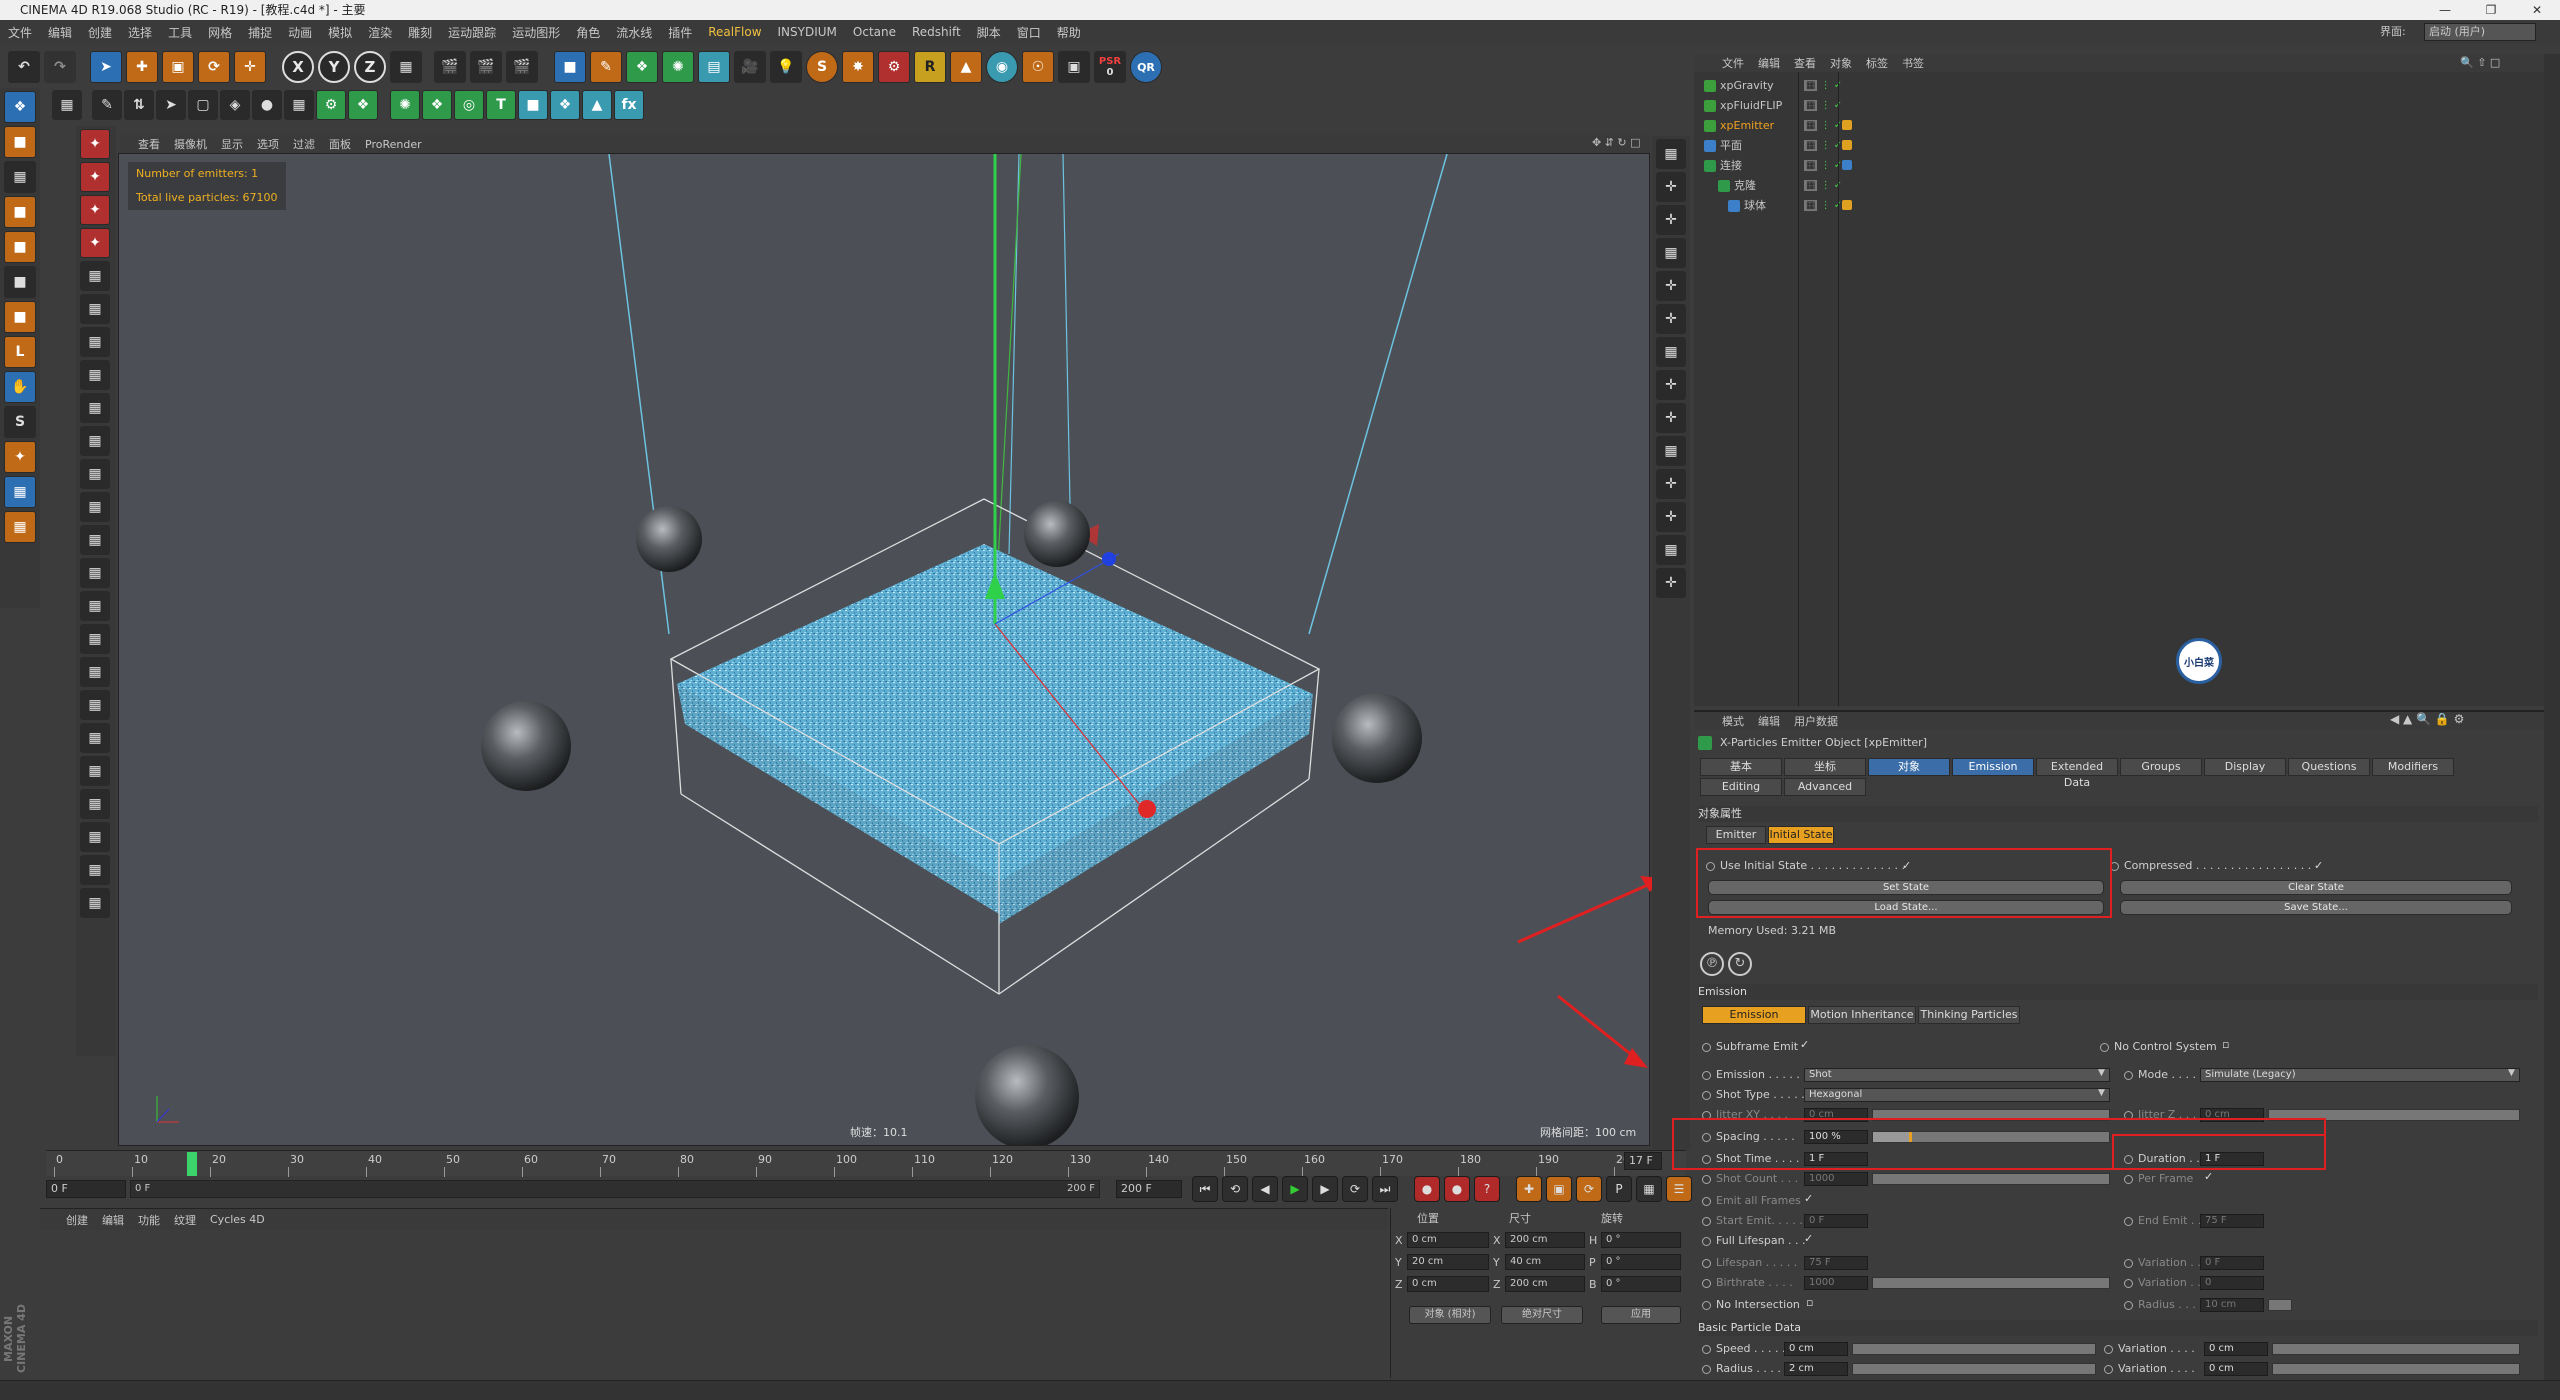 This screenshot has width=2560, height=1400. Describe the element at coordinates (267, 105) in the screenshot. I see `circle-select-icon: ●` at that location.